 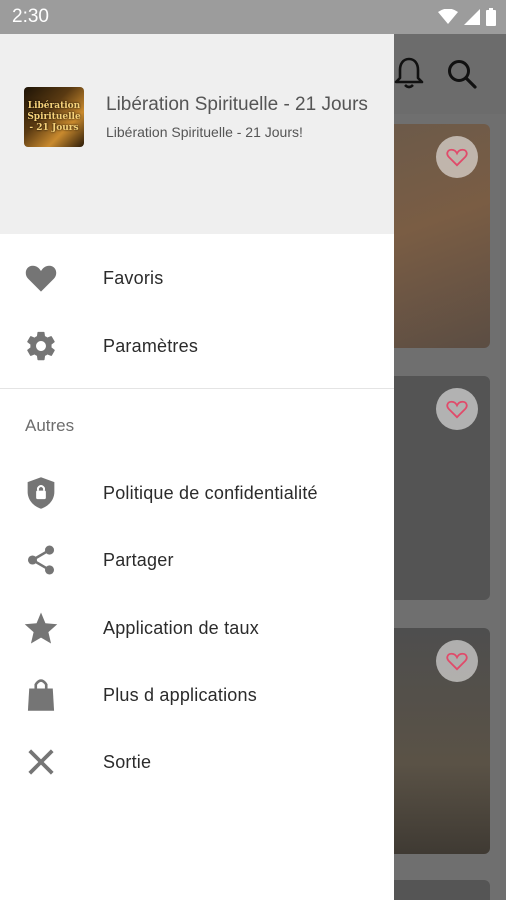 What do you see at coordinates (197, 762) in the screenshot?
I see `menu-item-exit: Sortie` at bounding box center [197, 762].